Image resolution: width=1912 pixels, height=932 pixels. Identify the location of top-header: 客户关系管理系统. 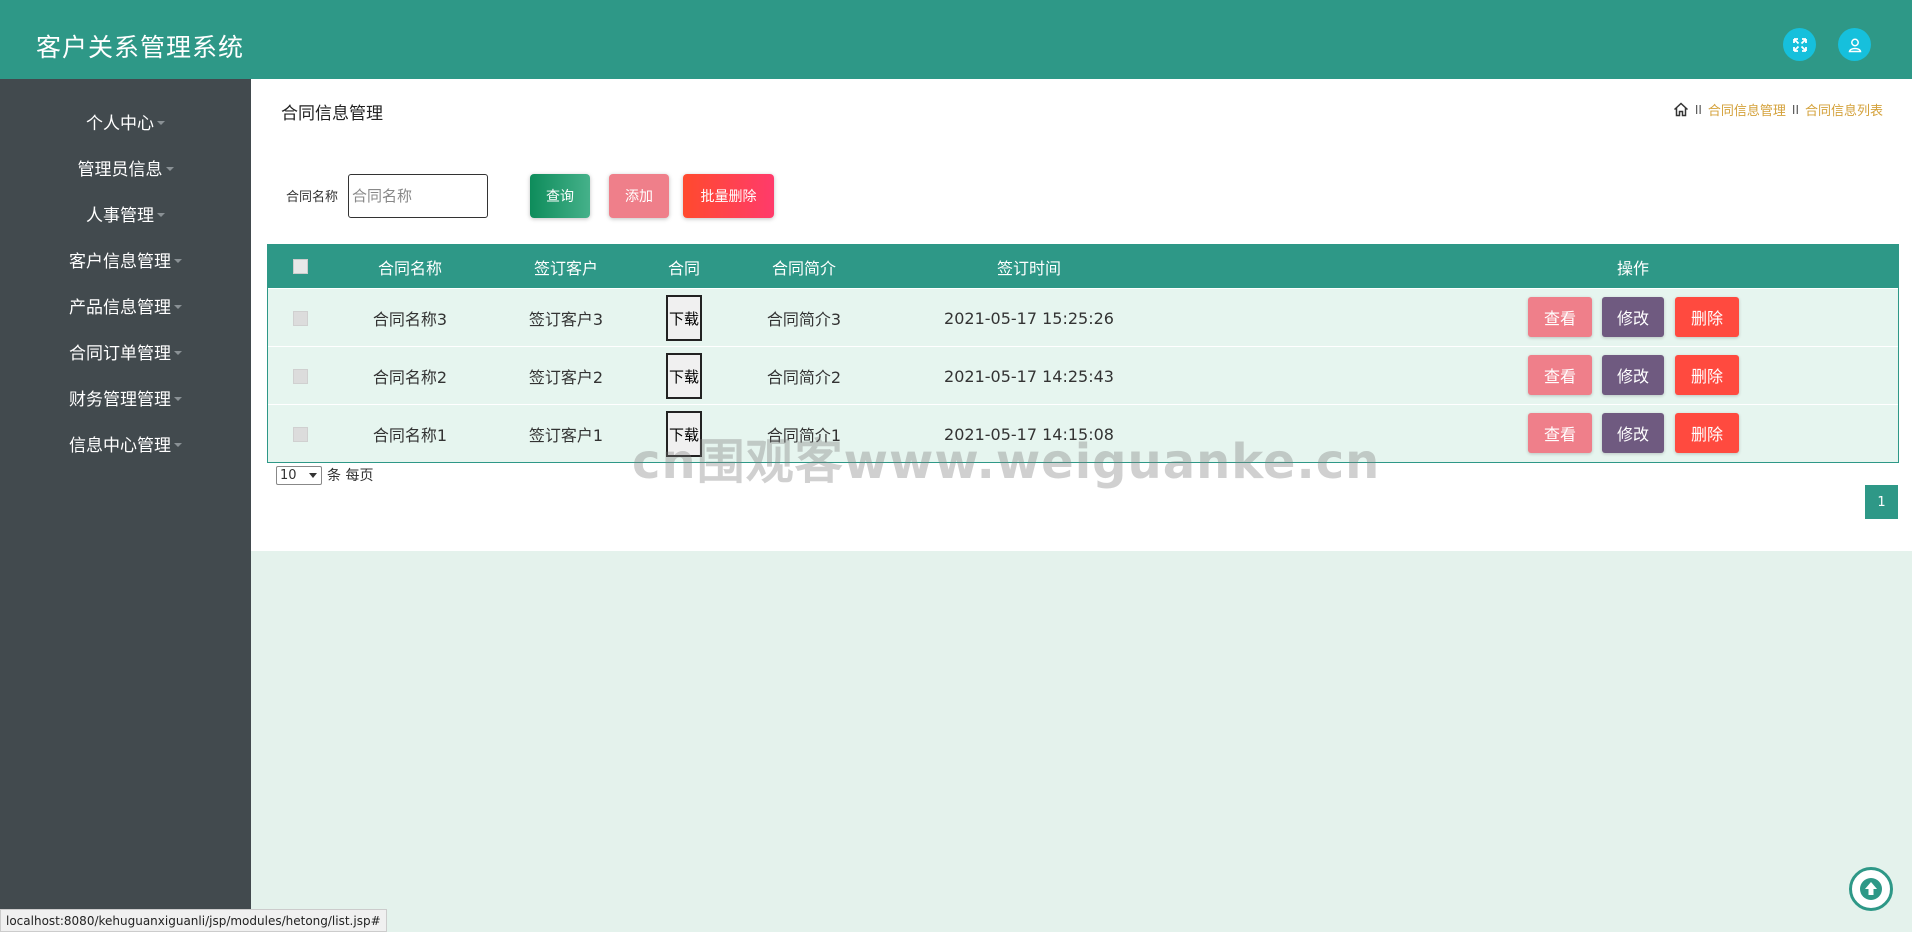
(956, 39).